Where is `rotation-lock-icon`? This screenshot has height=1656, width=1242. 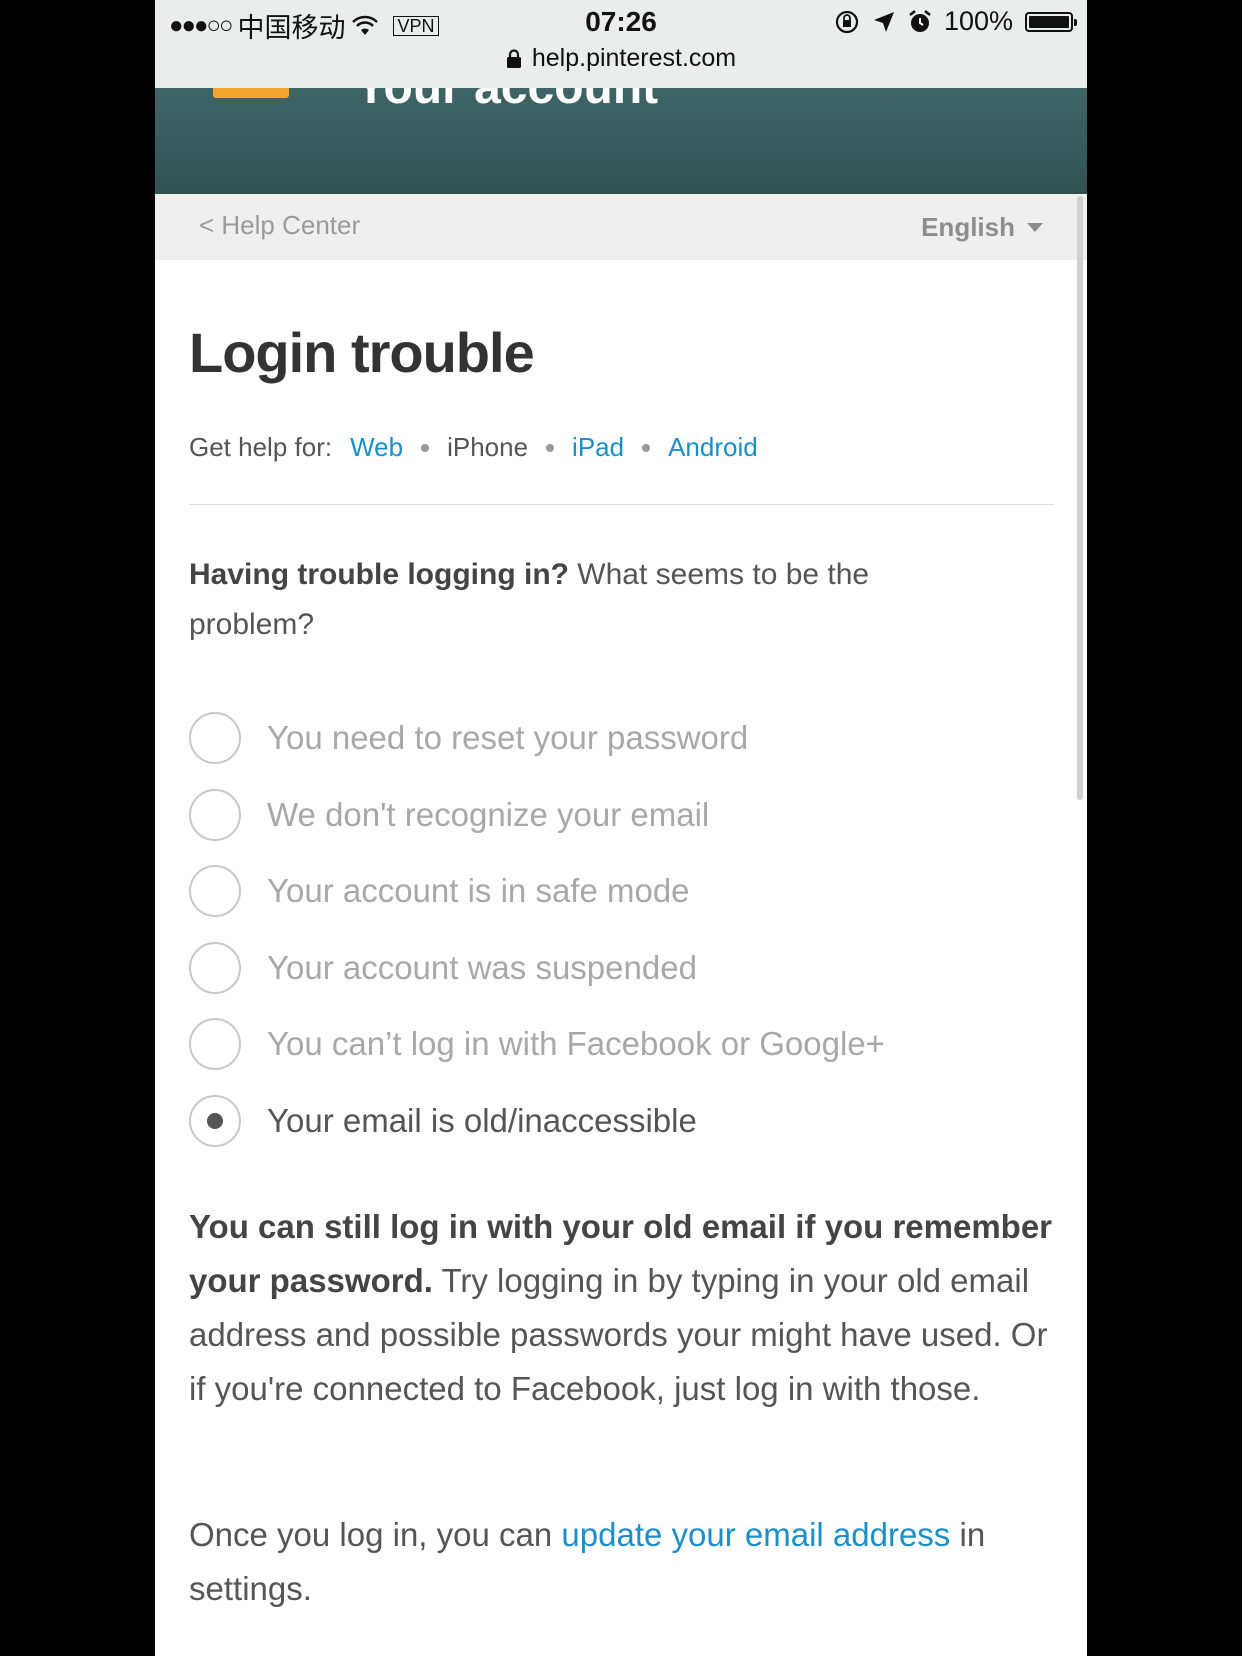 rotation-lock-icon is located at coordinates (847, 21).